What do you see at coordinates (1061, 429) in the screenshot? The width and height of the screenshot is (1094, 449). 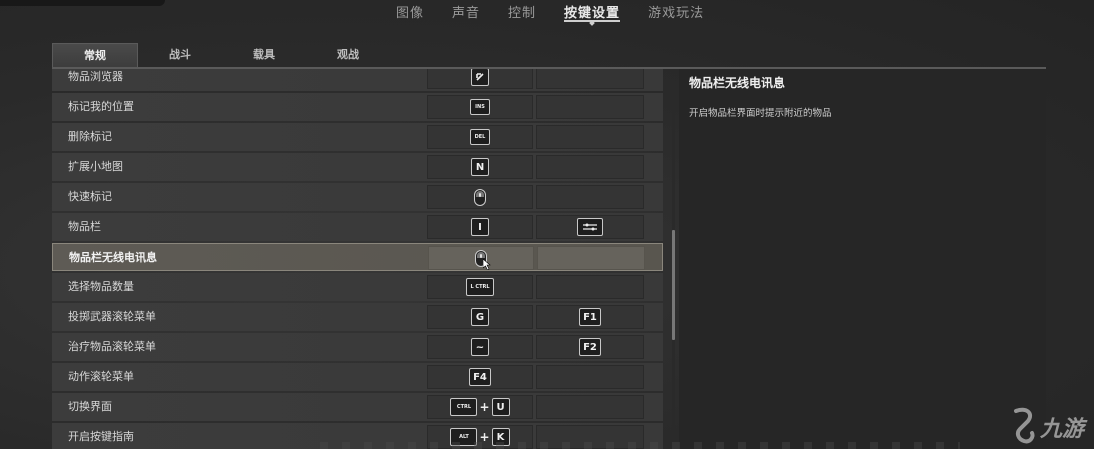 I see `watermark-text: 九游` at bounding box center [1061, 429].